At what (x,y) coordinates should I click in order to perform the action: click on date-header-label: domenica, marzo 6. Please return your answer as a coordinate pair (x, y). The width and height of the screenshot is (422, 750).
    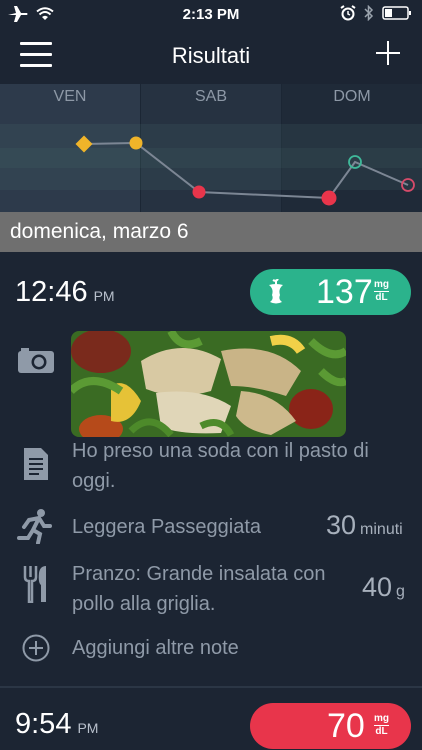
    Looking at the image, I should click on (99, 231).